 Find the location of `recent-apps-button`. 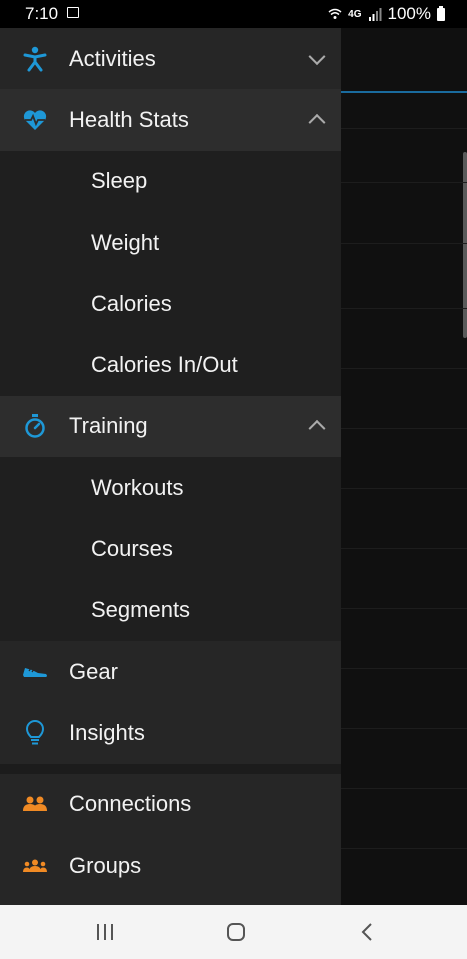

recent-apps-button is located at coordinates (105, 932).